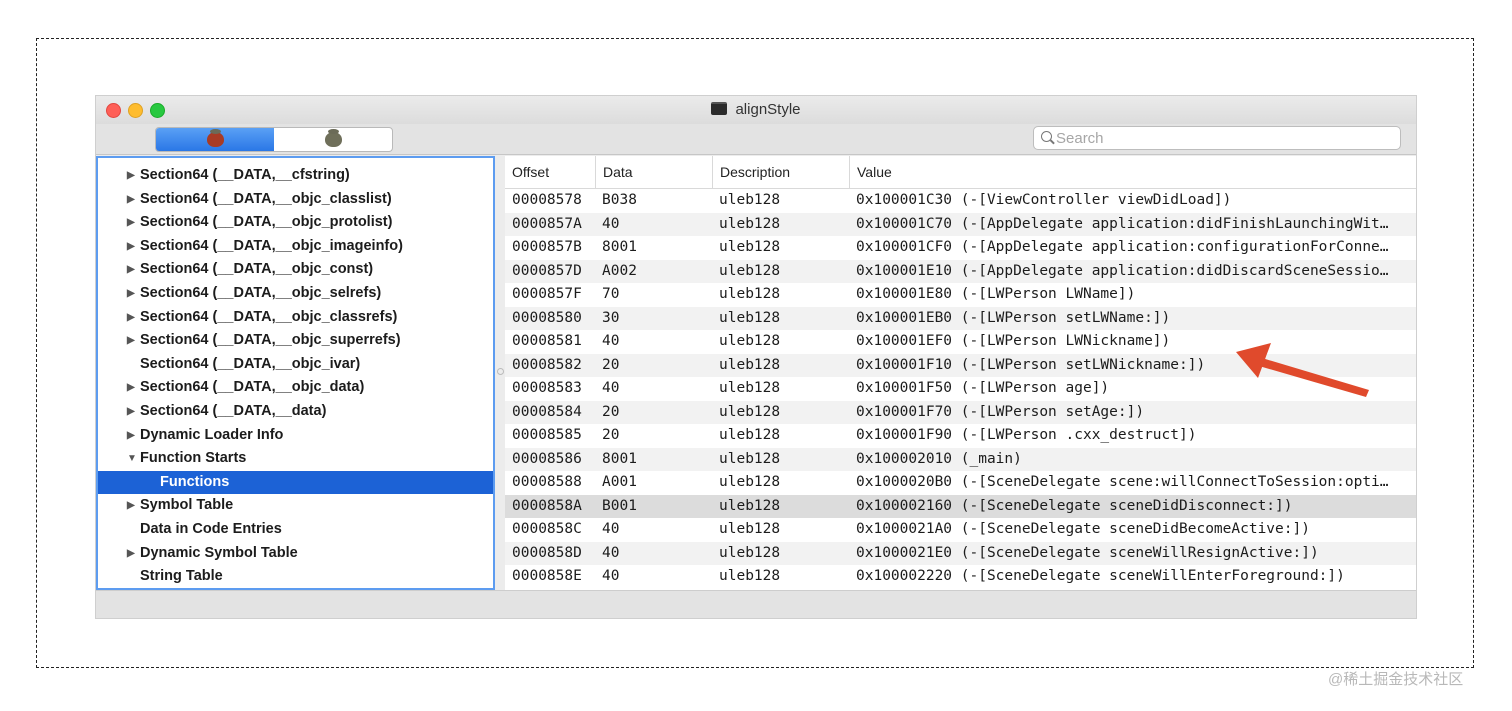  What do you see at coordinates (1396, 679) in the screenshot?
I see `watermark: @稀土掘金技术社区` at bounding box center [1396, 679].